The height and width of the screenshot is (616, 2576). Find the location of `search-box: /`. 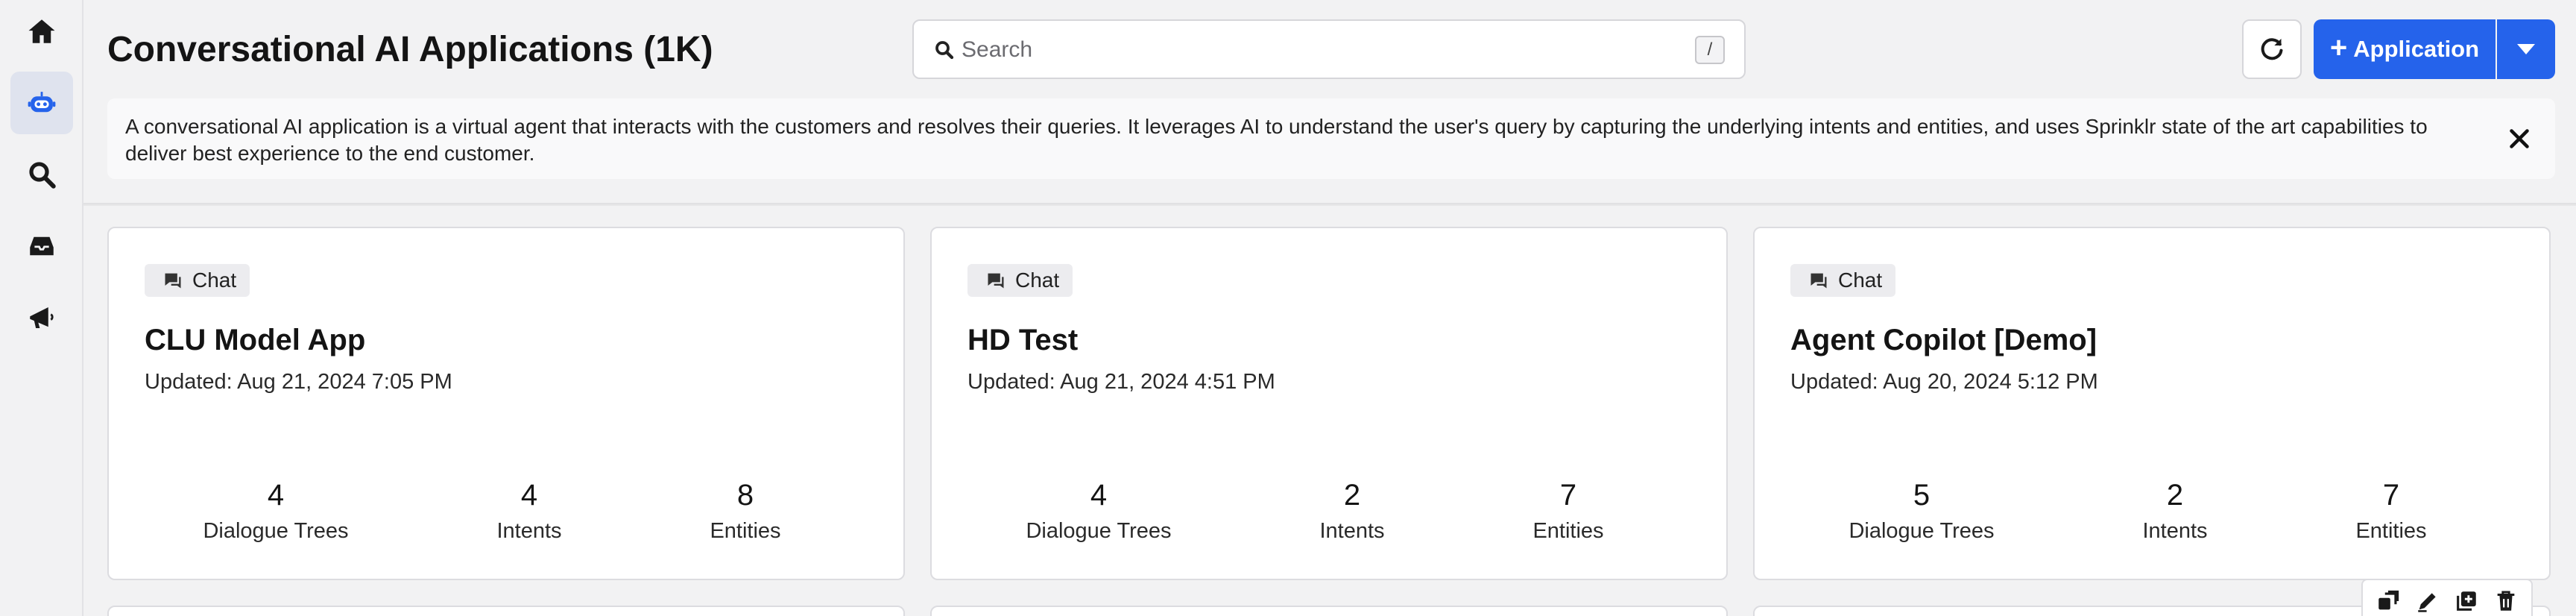

search-box: / is located at coordinates (1329, 49).